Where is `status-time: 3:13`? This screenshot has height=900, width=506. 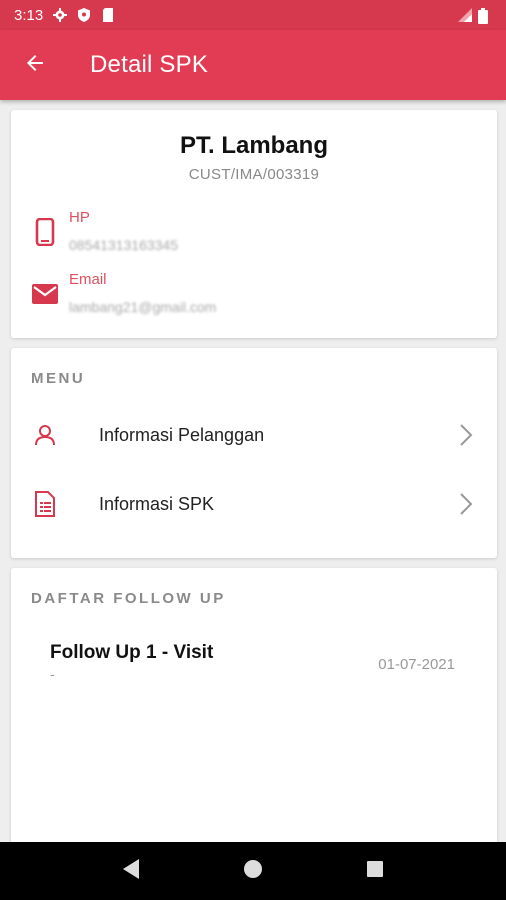
status-time: 3:13 is located at coordinates (29, 15).